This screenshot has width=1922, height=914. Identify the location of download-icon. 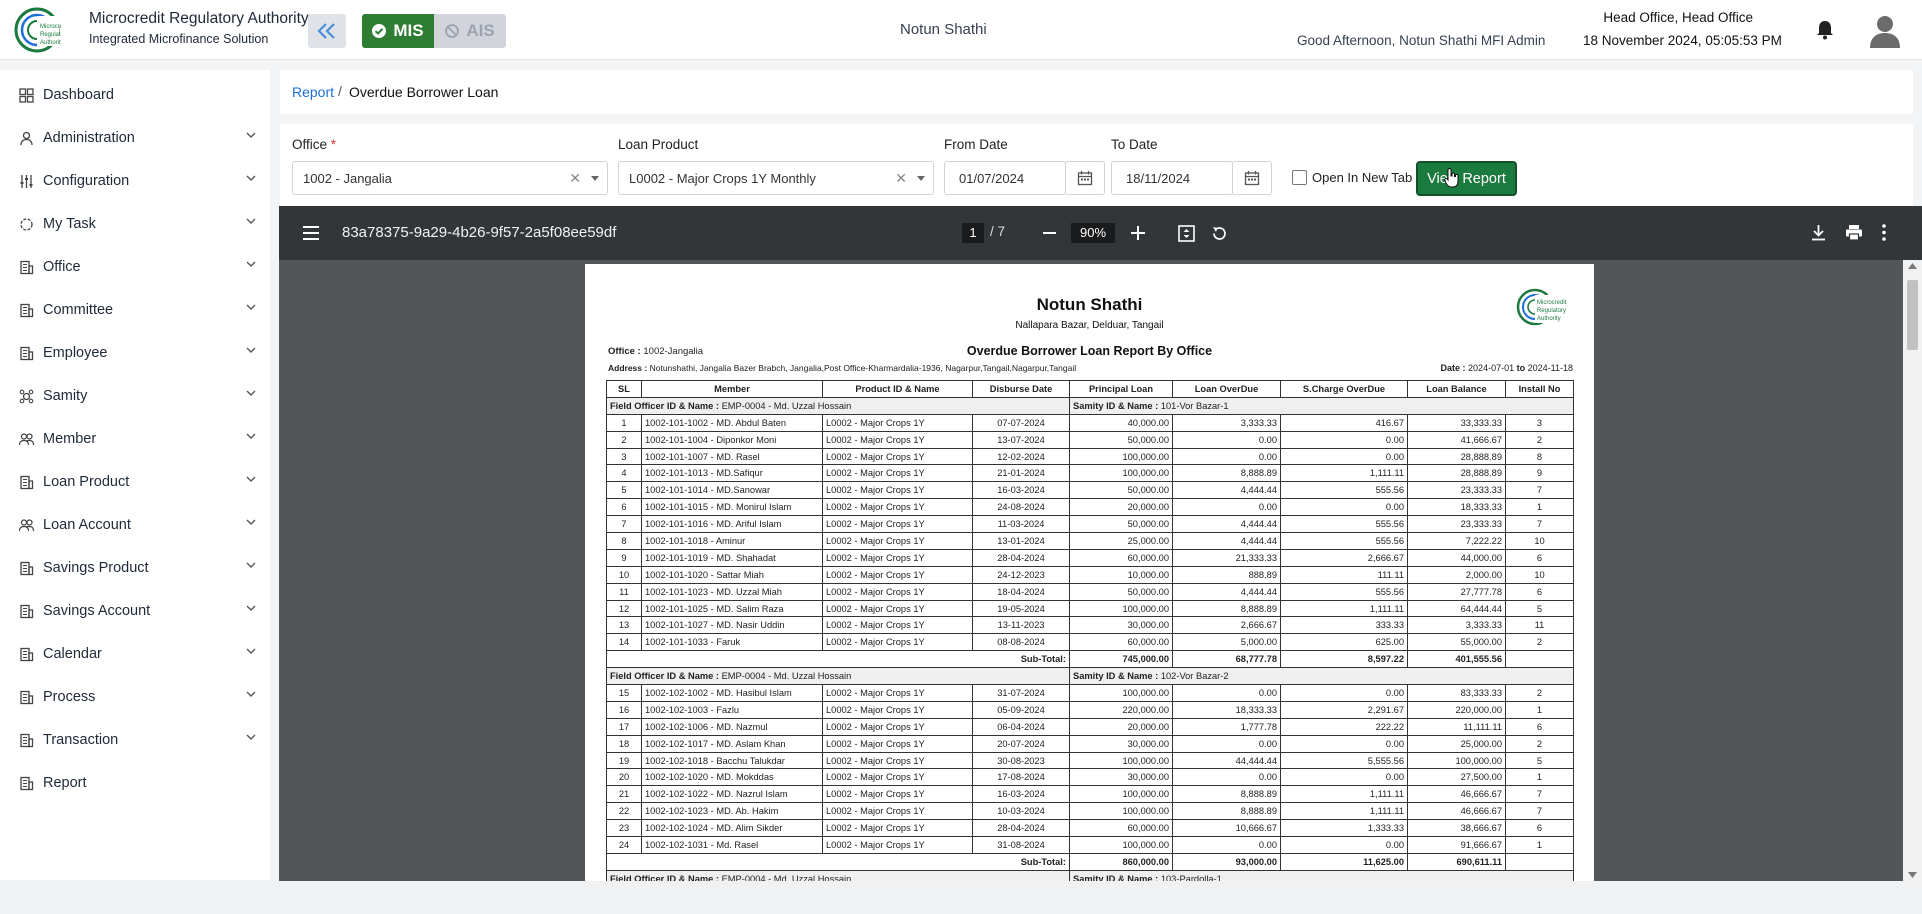
(1818, 232).